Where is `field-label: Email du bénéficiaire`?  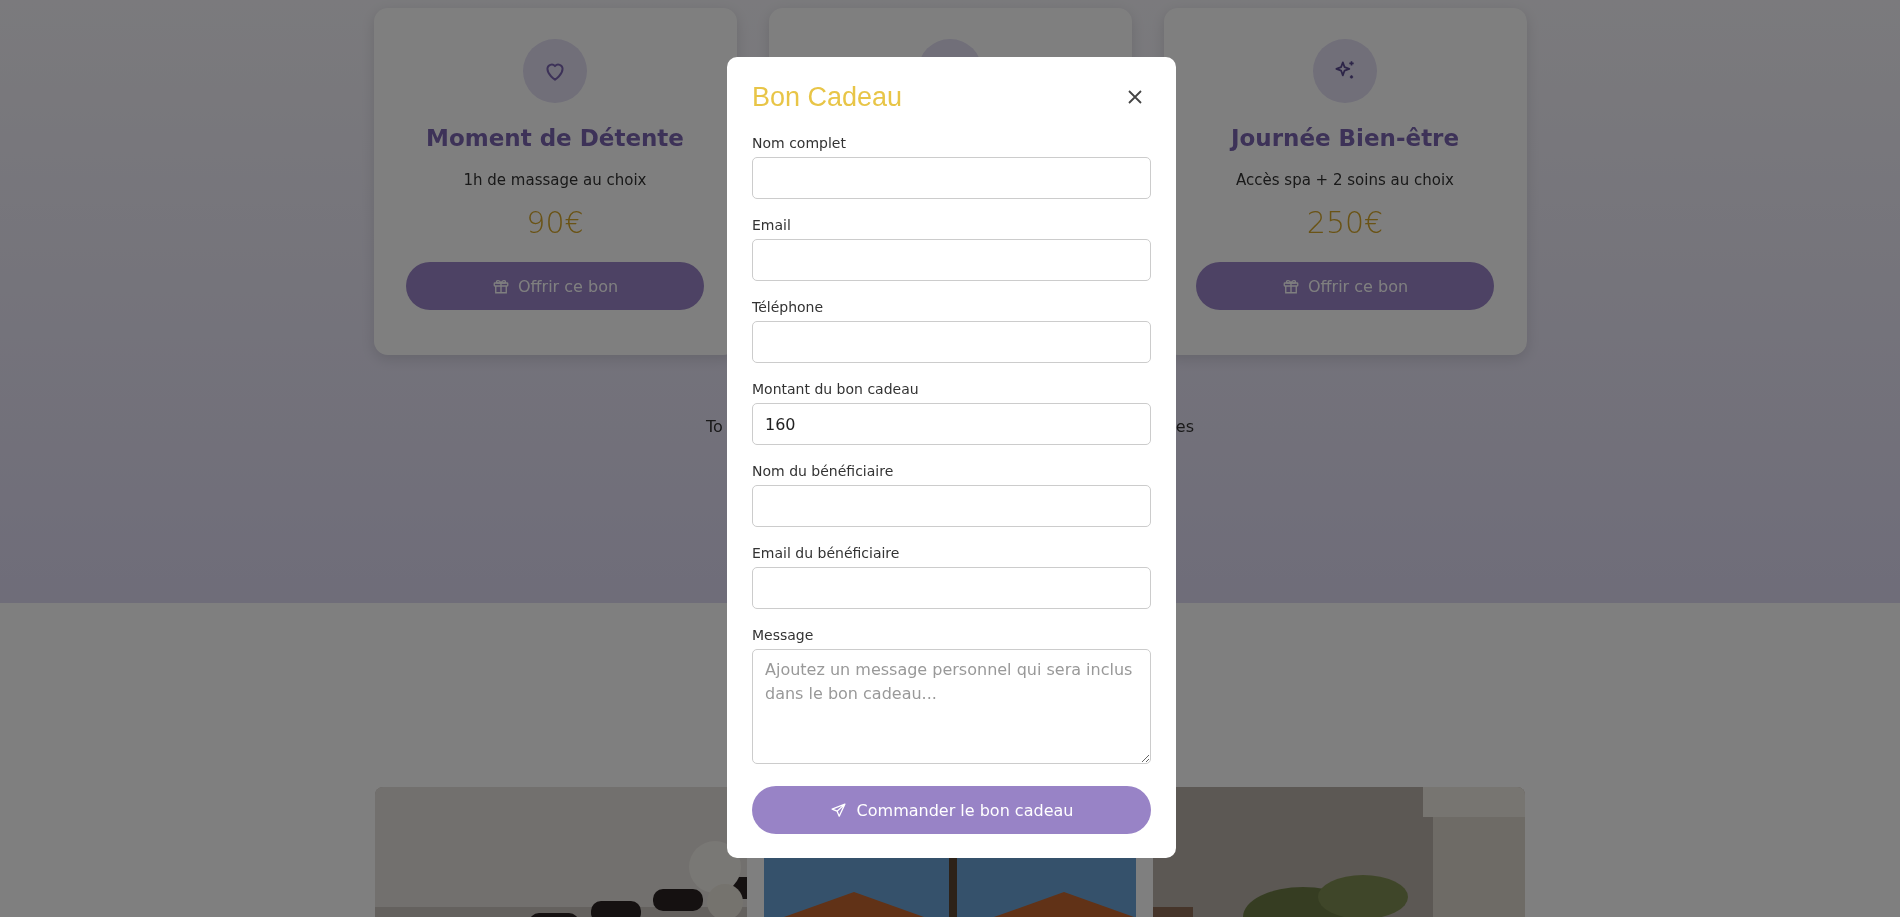
field-label: Email du bénéficiaire is located at coordinates (826, 553).